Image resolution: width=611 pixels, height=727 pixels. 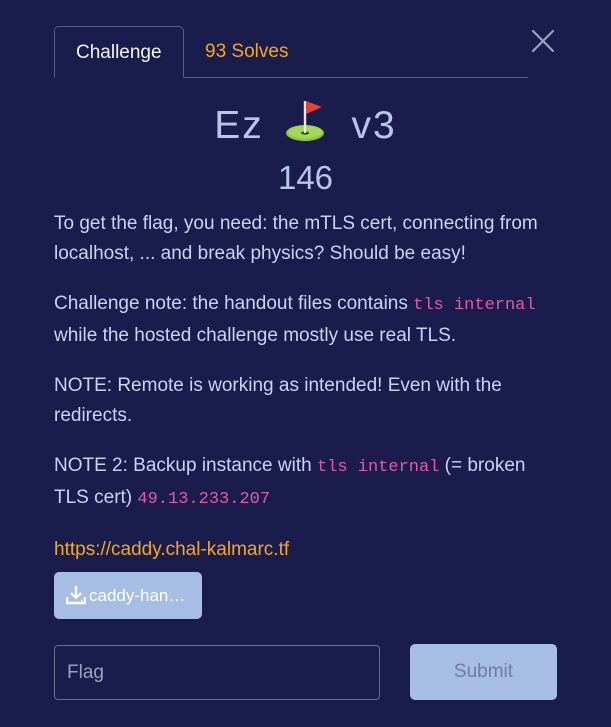 What do you see at coordinates (543, 41) in the screenshot?
I see `close-icon` at bounding box center [543, 41].